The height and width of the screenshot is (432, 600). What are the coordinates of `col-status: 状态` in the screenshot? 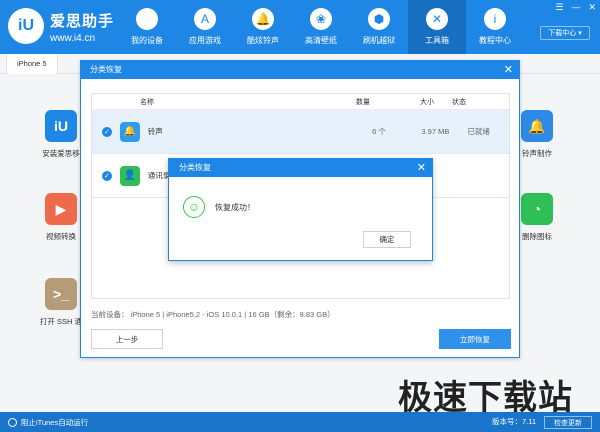 It's located at (459, 102).